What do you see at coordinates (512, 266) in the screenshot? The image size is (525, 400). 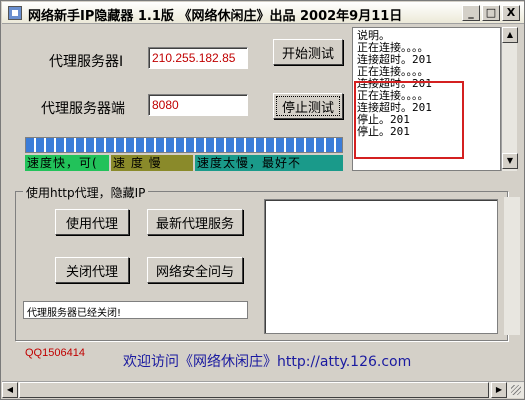 I see `info-scrollbar` at bounding box center [512, 266].